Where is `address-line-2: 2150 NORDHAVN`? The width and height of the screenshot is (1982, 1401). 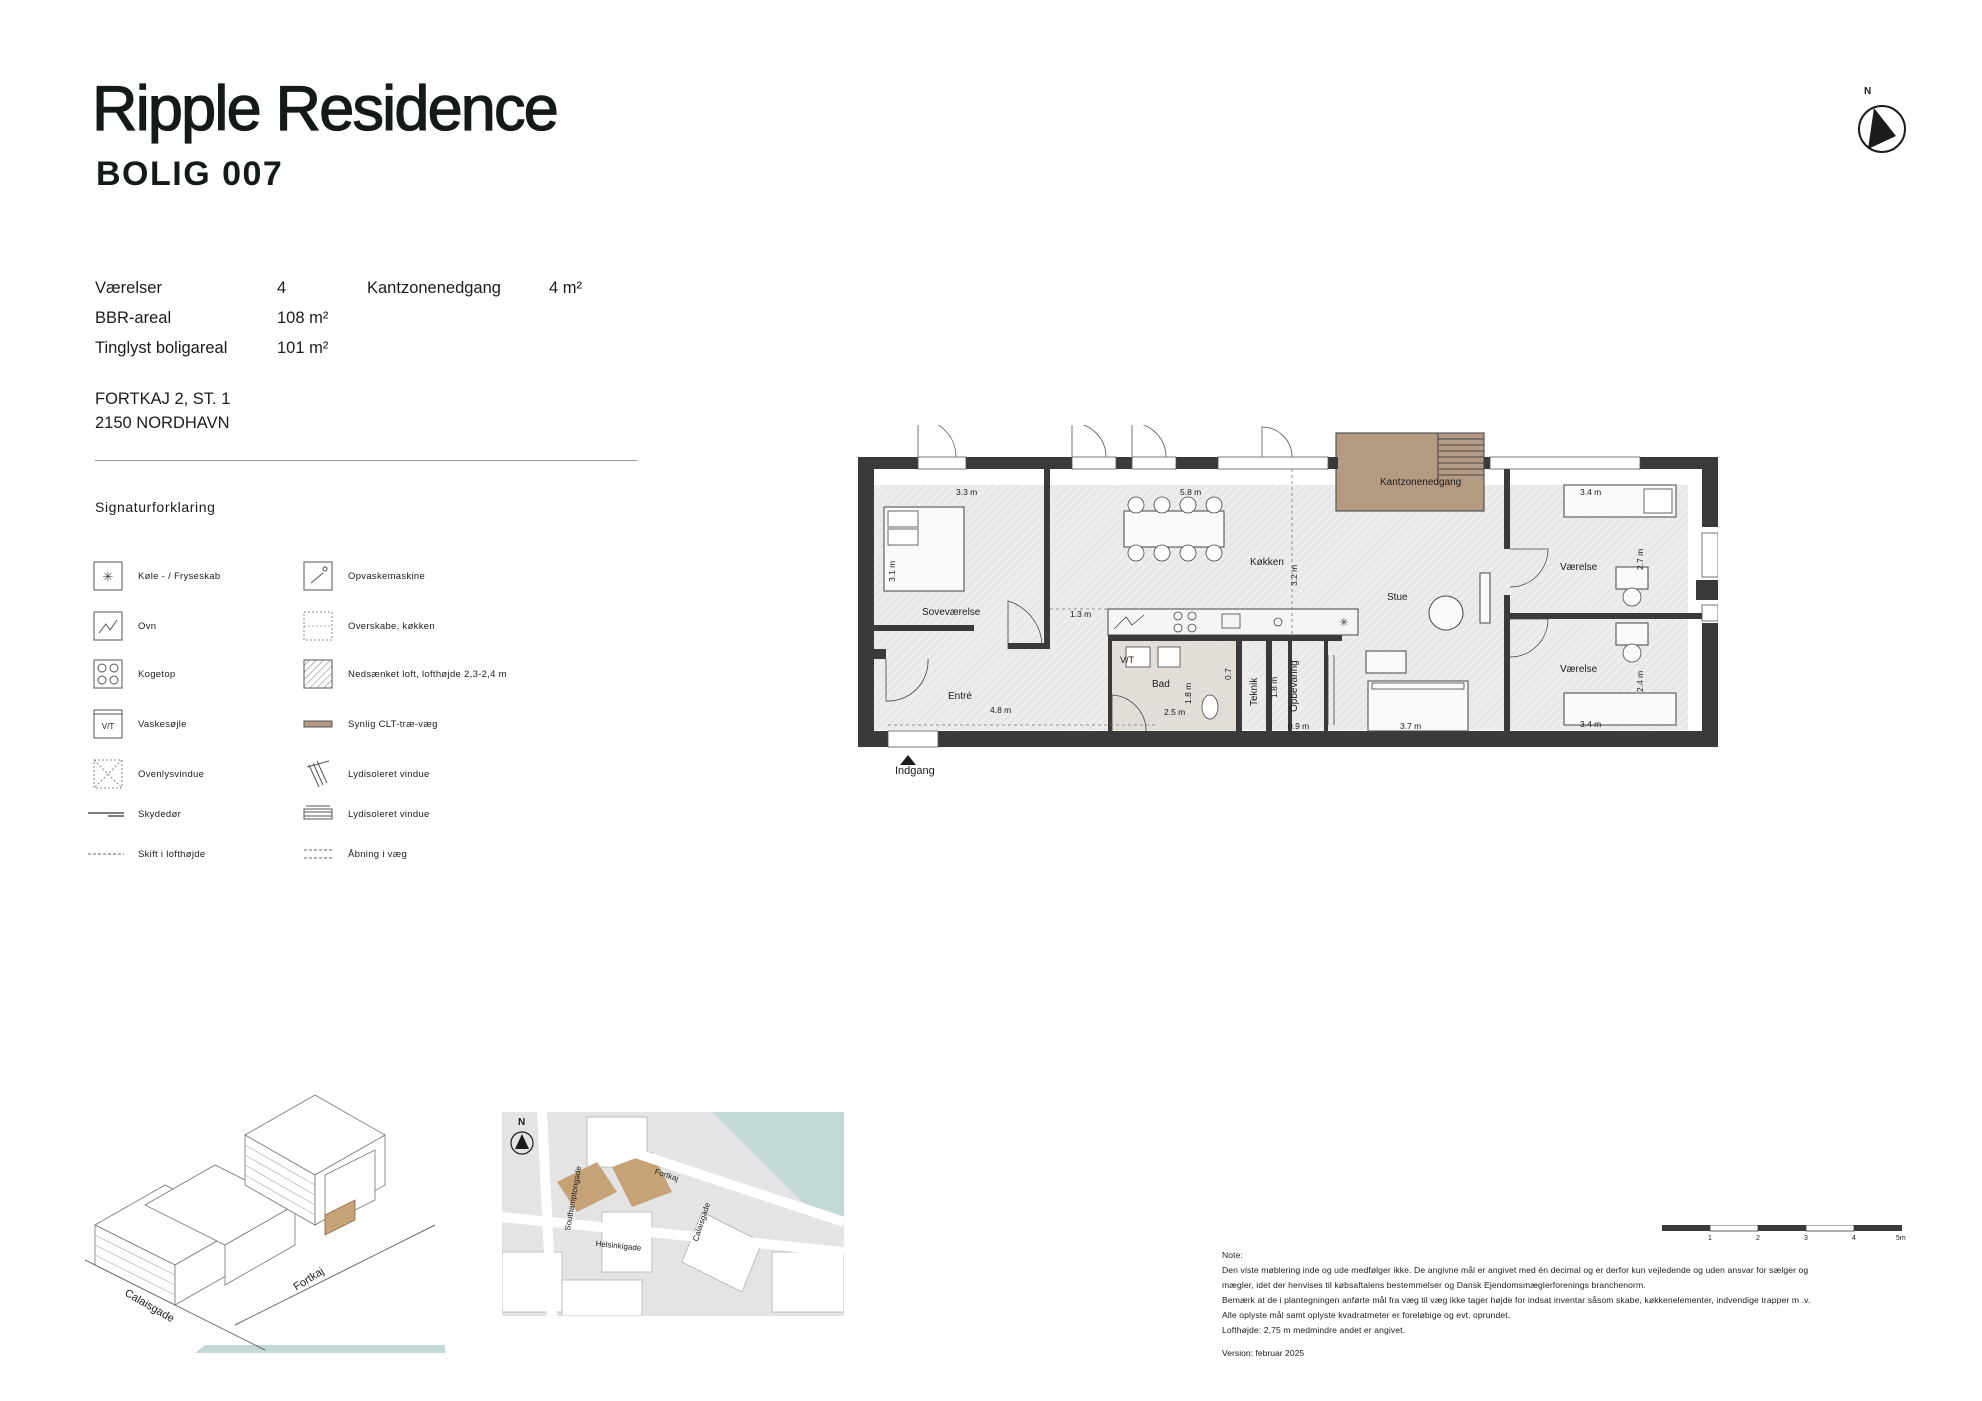 address-line-2: 2150 NORDHAVN is located at coordinates (162, 423).